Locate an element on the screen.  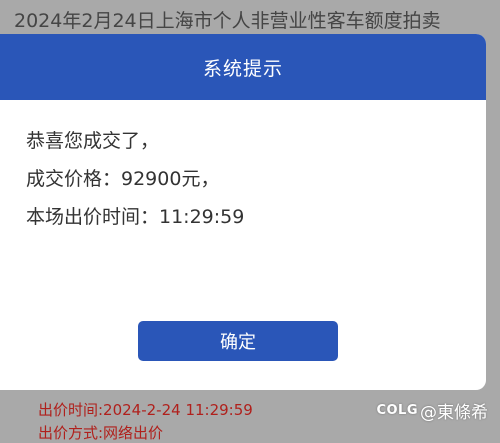
dialog-header: 系统提示 is located at coordinates (243, 67).